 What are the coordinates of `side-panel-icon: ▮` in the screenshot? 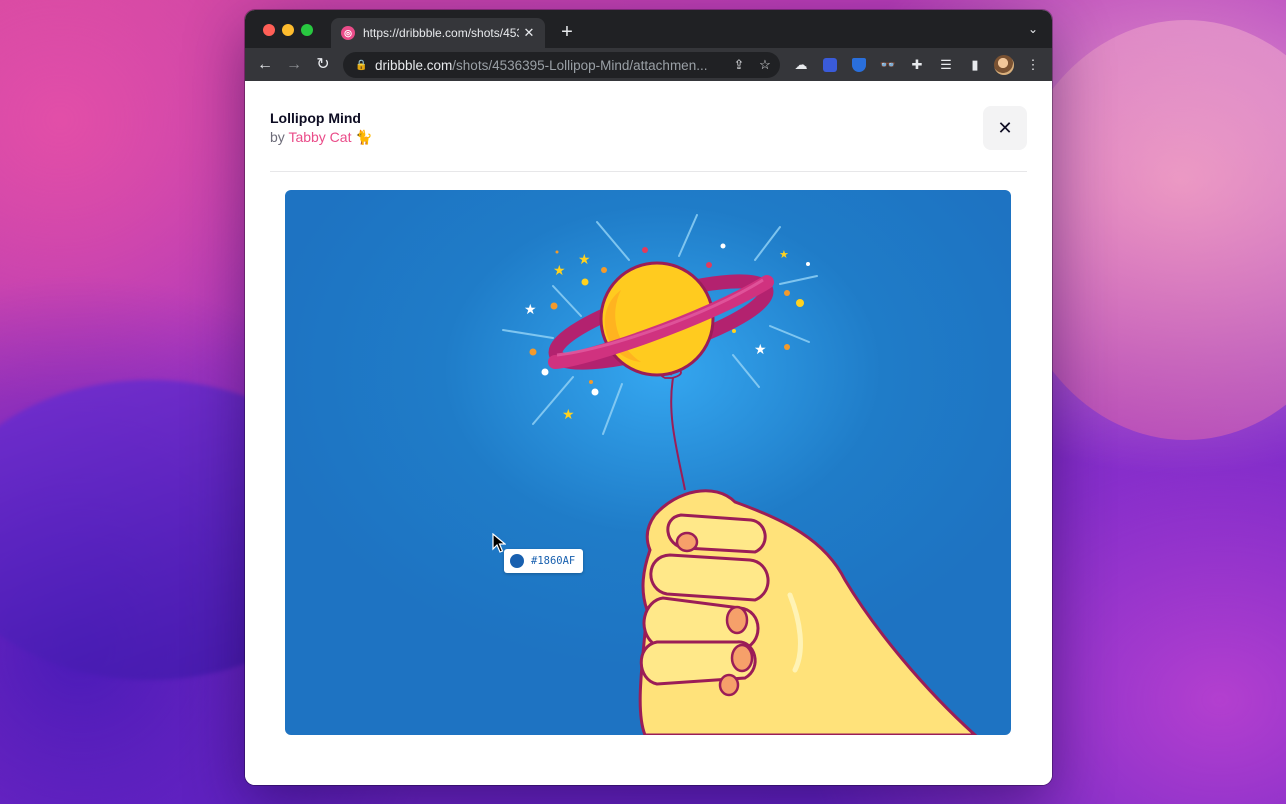 It's located at (975, 65).